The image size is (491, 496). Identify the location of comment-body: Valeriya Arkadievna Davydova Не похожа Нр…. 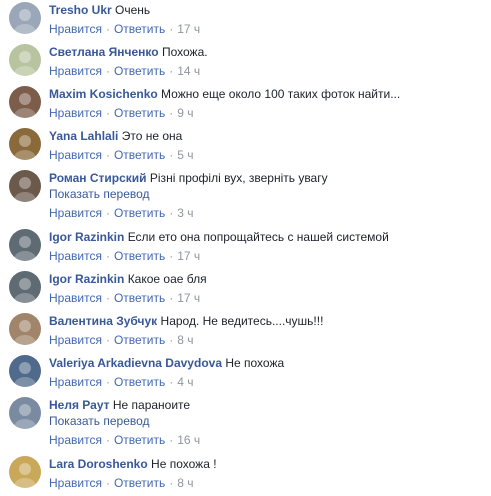
(269, 372).